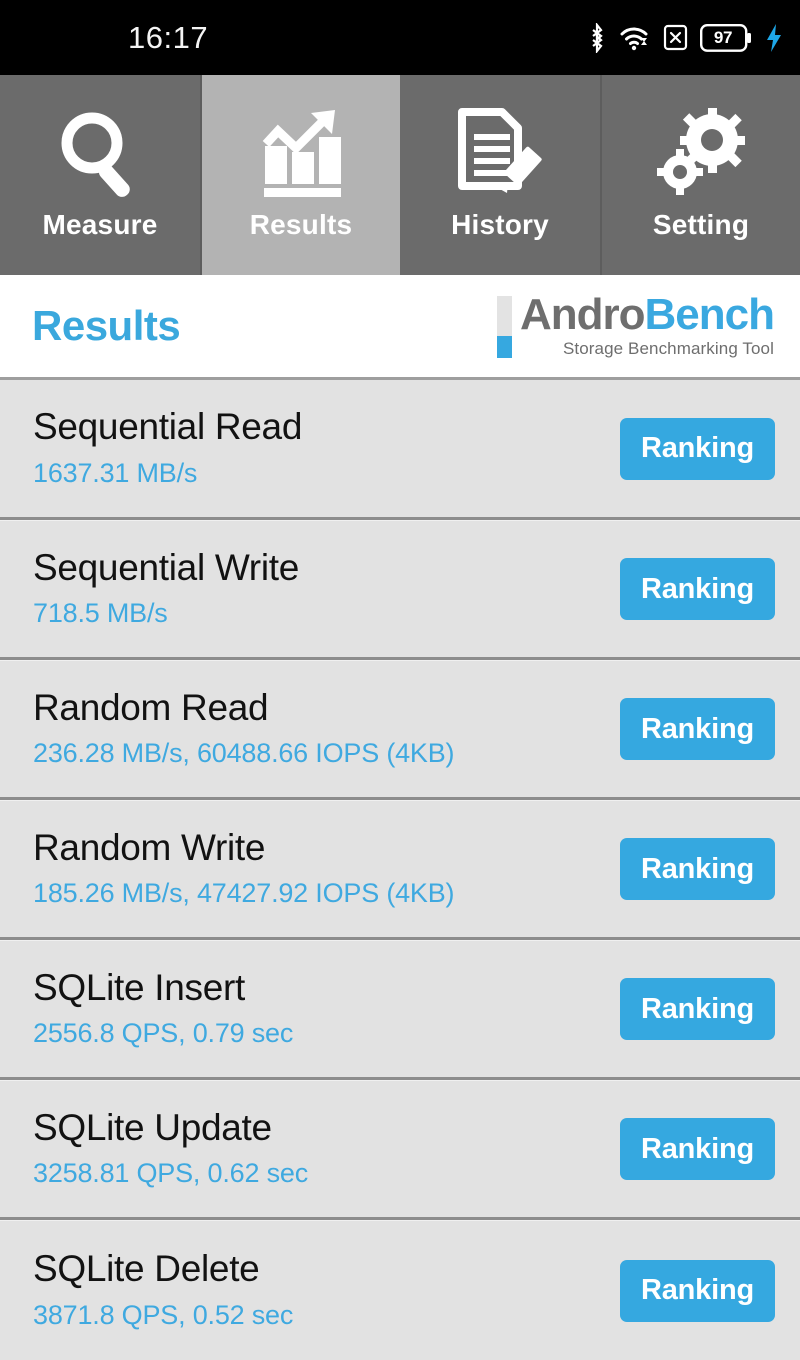  I want to click on result-value: 1637.31 MB/s, so click(115, 472).